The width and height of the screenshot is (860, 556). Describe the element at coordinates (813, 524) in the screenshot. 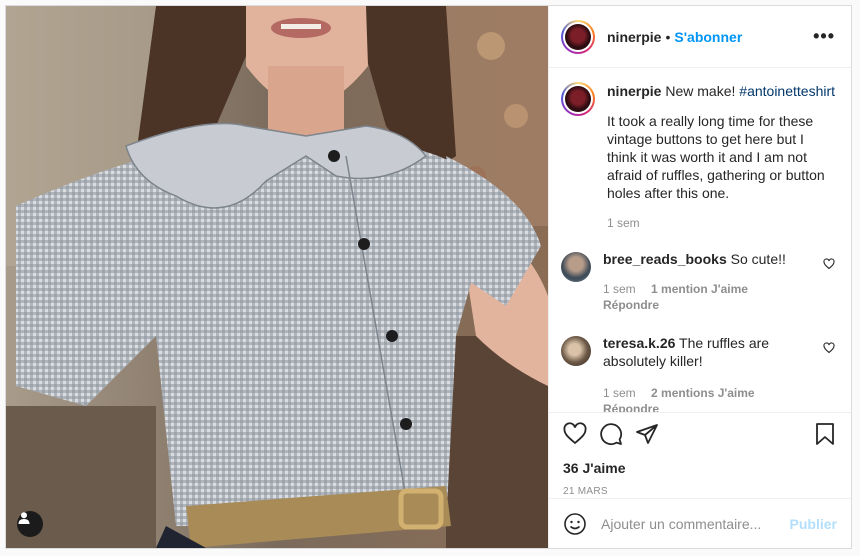

I see `publish-button: Publier` at that location.